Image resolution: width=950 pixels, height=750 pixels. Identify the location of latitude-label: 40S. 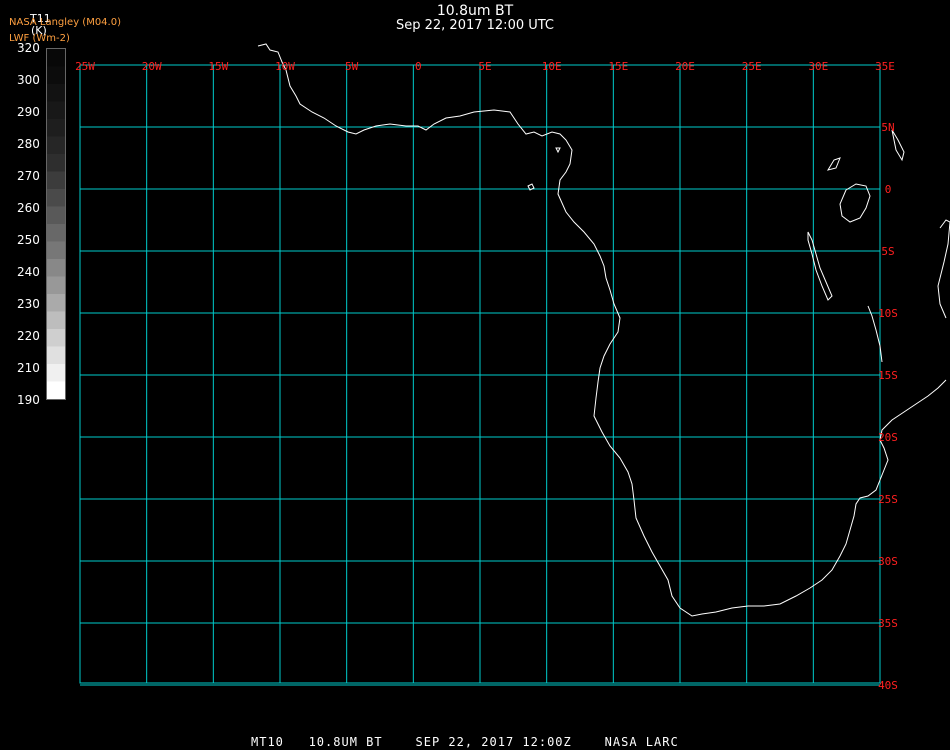
(888, 685).